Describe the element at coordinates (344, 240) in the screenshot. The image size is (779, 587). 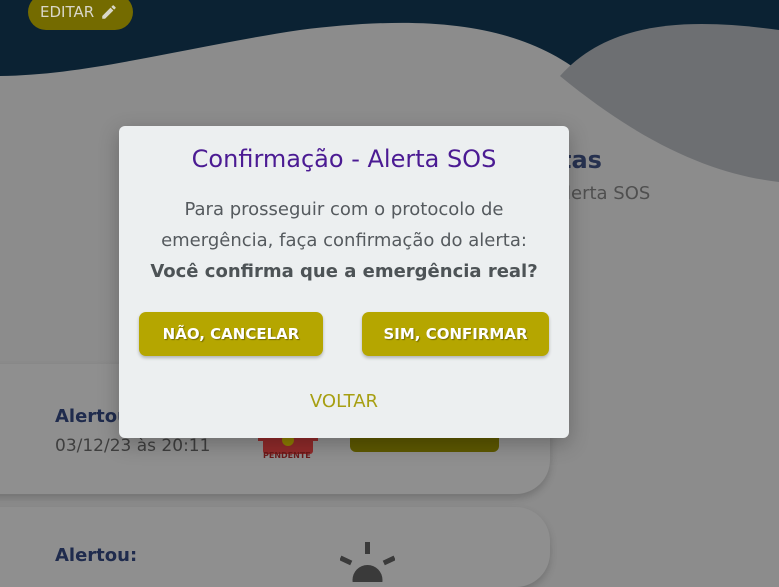
I see `dialog-message-line2: emergência, faça confirmação do alerta:` at that location.